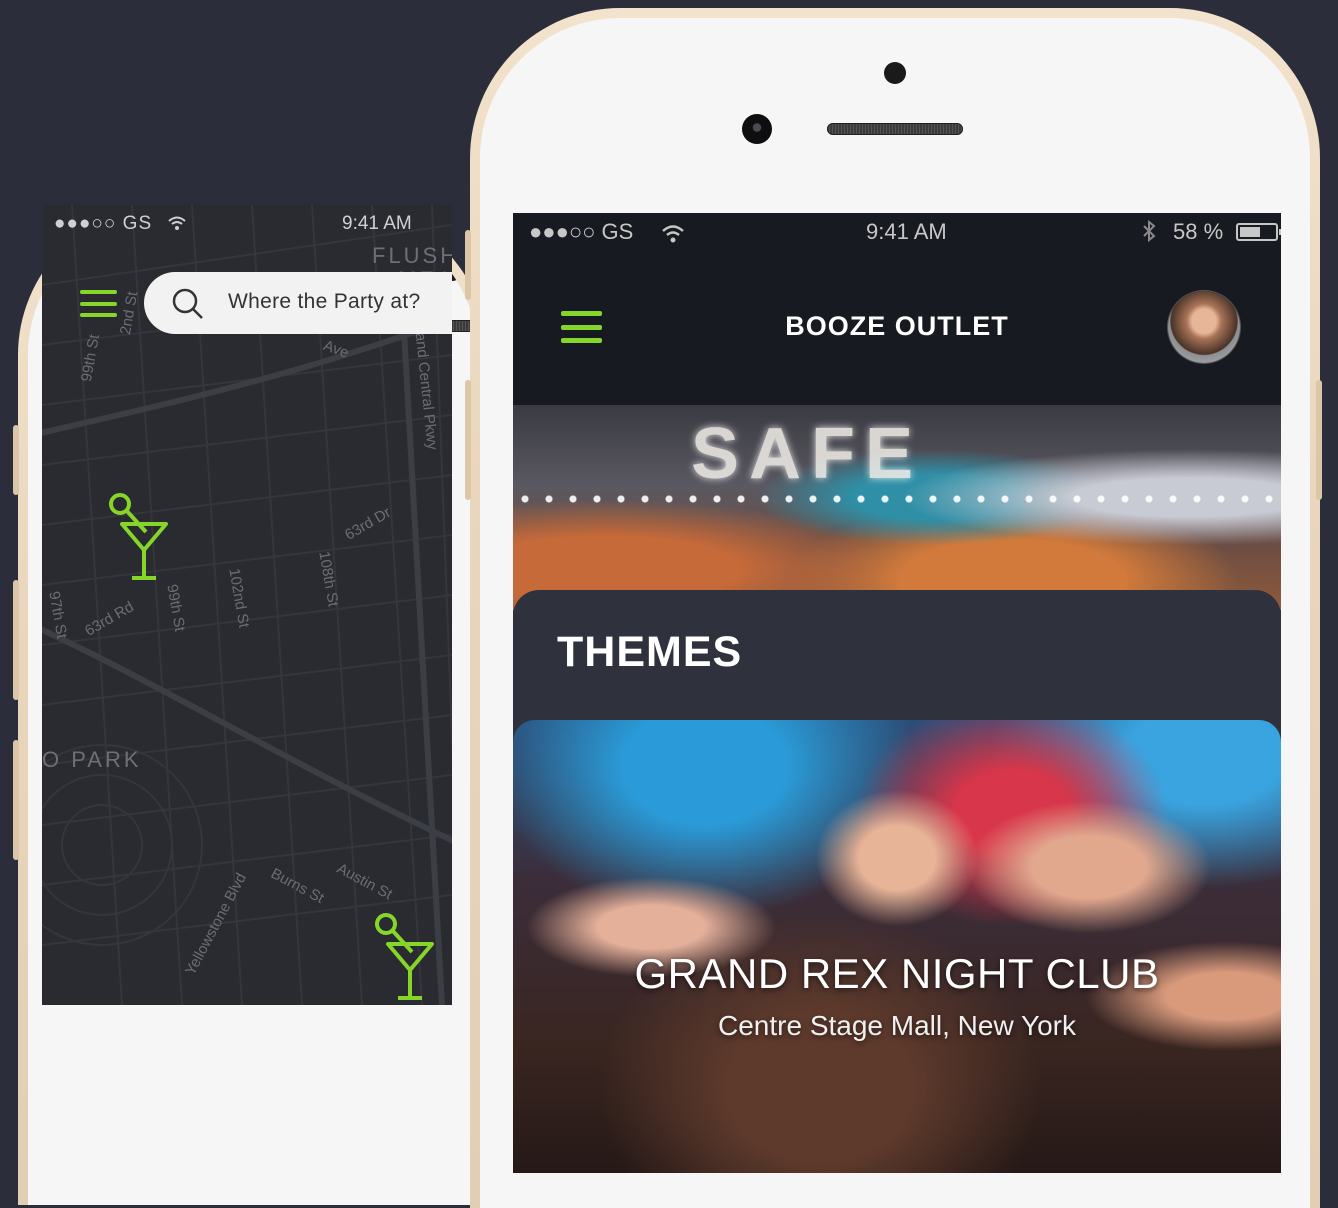 Image resolution: width=1338 pixels, height=1208 pixels. I want to click on district-label: FLUSH, so click(412, 255).